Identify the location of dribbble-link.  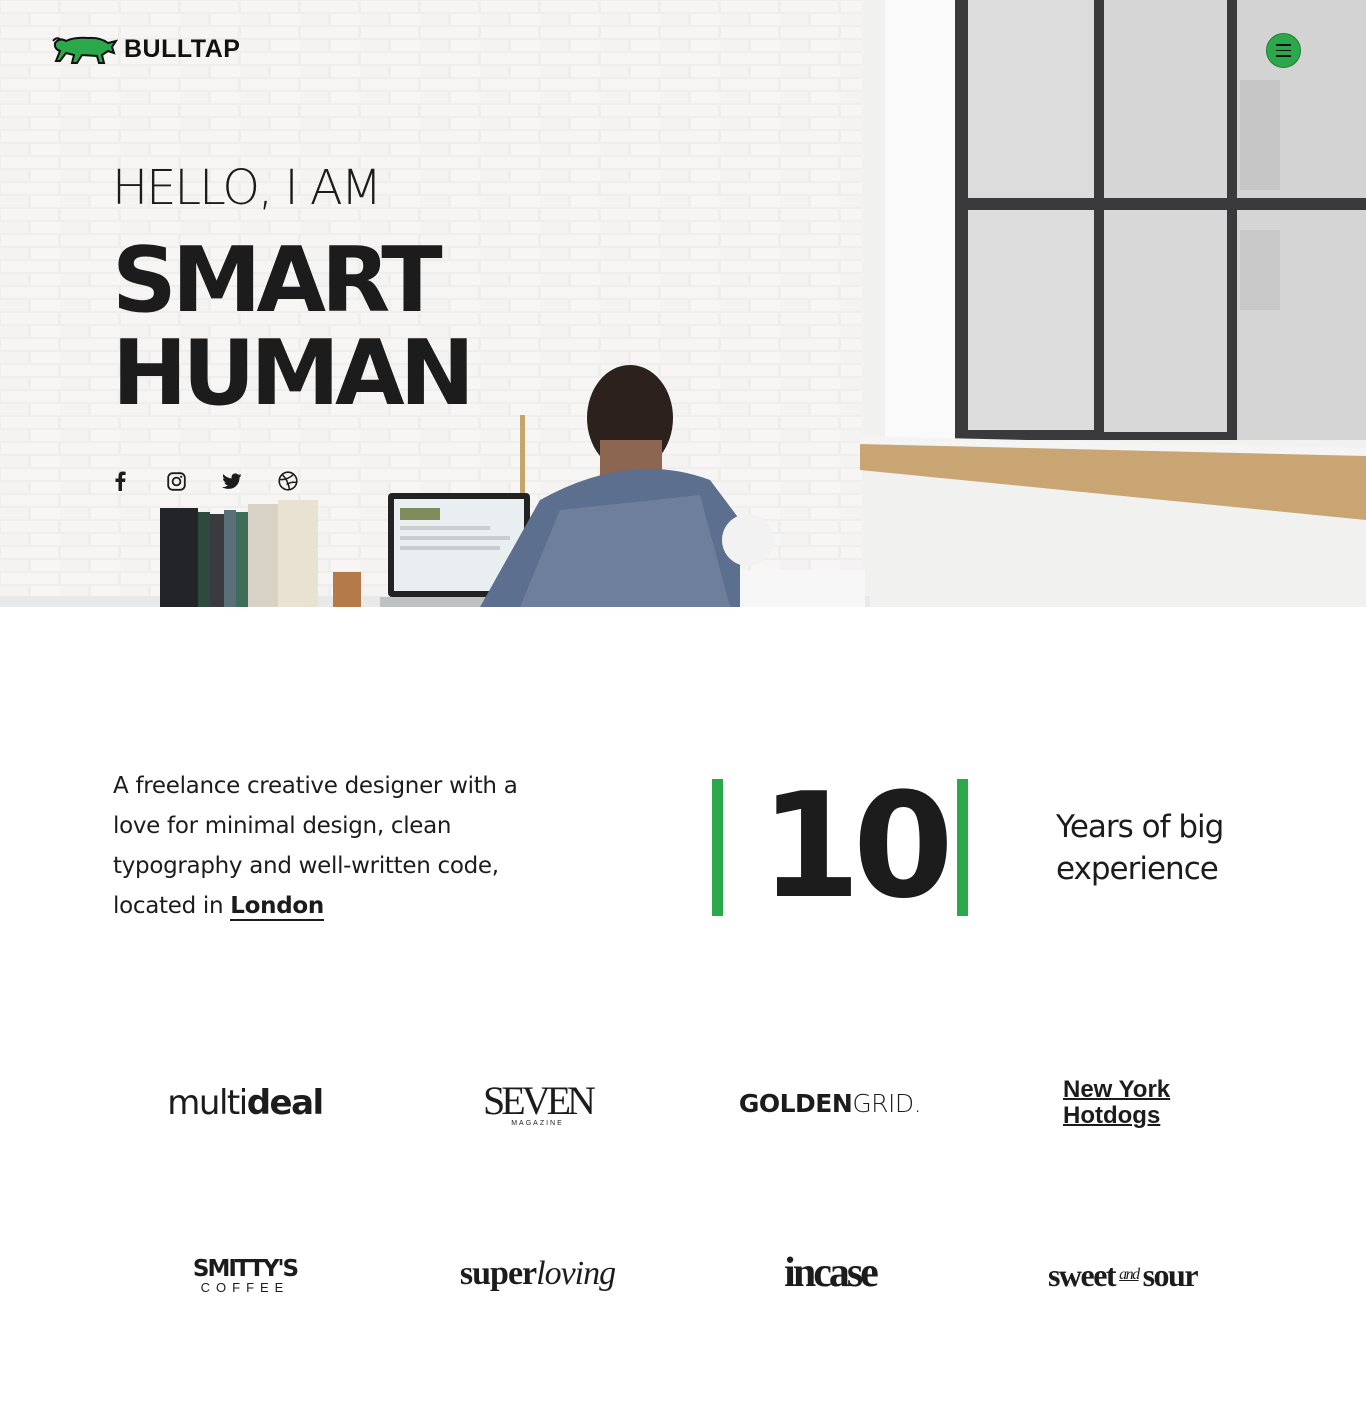
(288, 481).